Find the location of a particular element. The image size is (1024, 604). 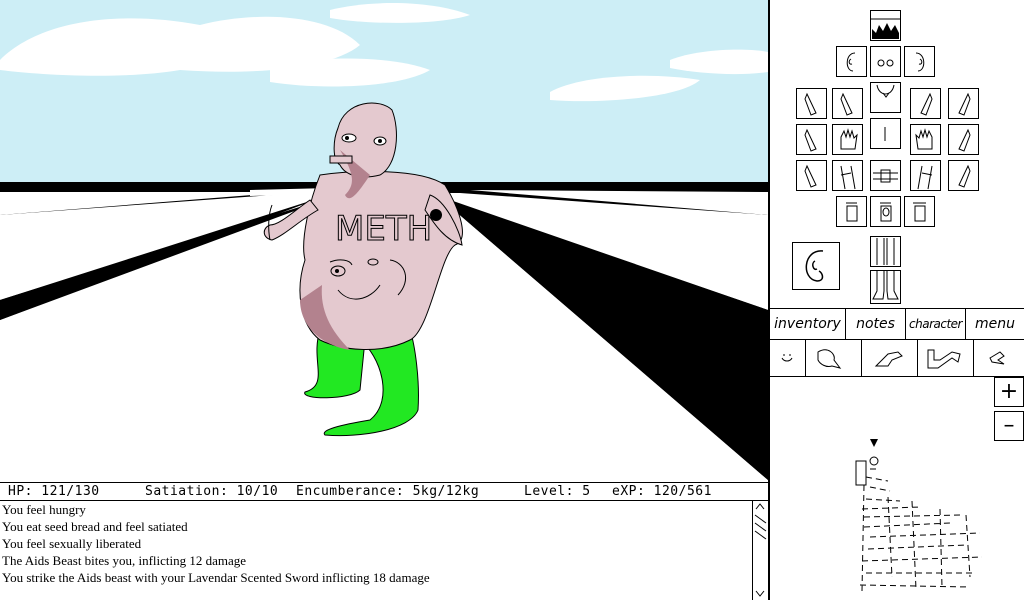

right-hand-slot is located at coordinates (925, 139).